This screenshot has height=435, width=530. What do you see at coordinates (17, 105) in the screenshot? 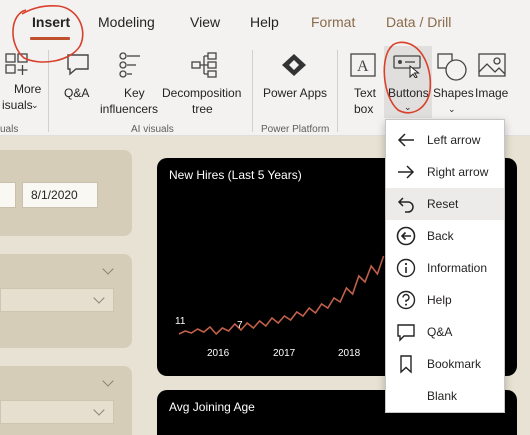
I see `more-visuals-label-2: isuals` at bounding box center [17, 105].